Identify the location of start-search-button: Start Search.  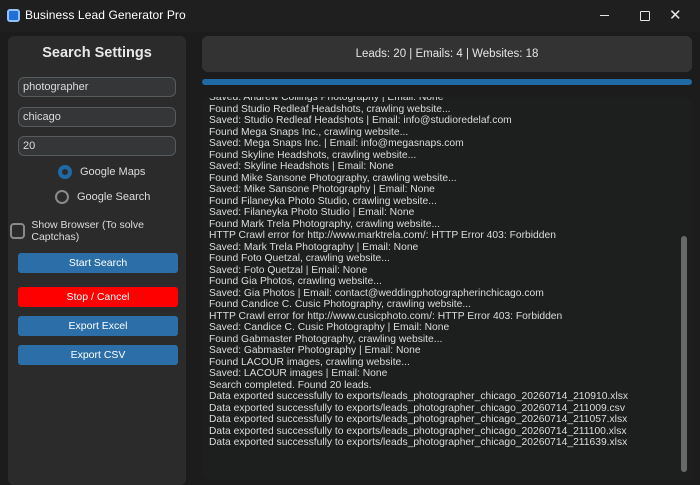
(98, 263).